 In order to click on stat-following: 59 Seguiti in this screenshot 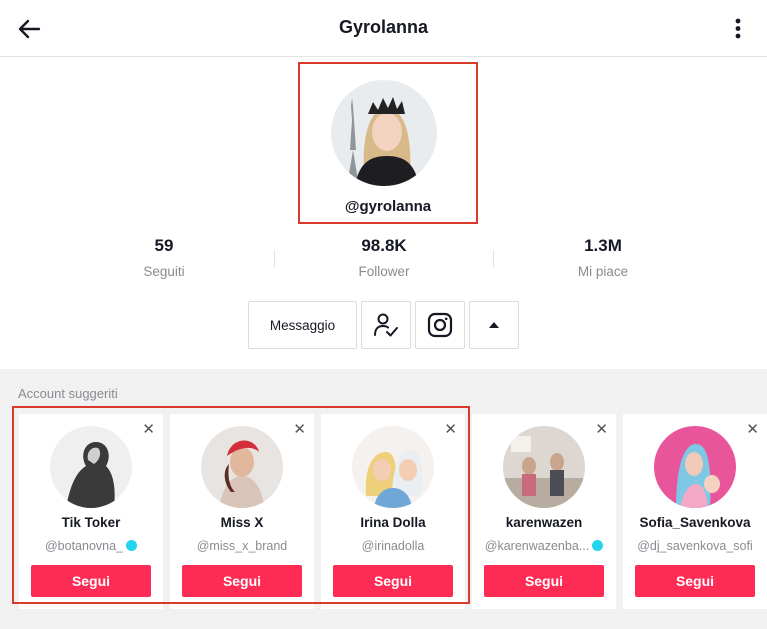, I will do `click(164, 257)`.